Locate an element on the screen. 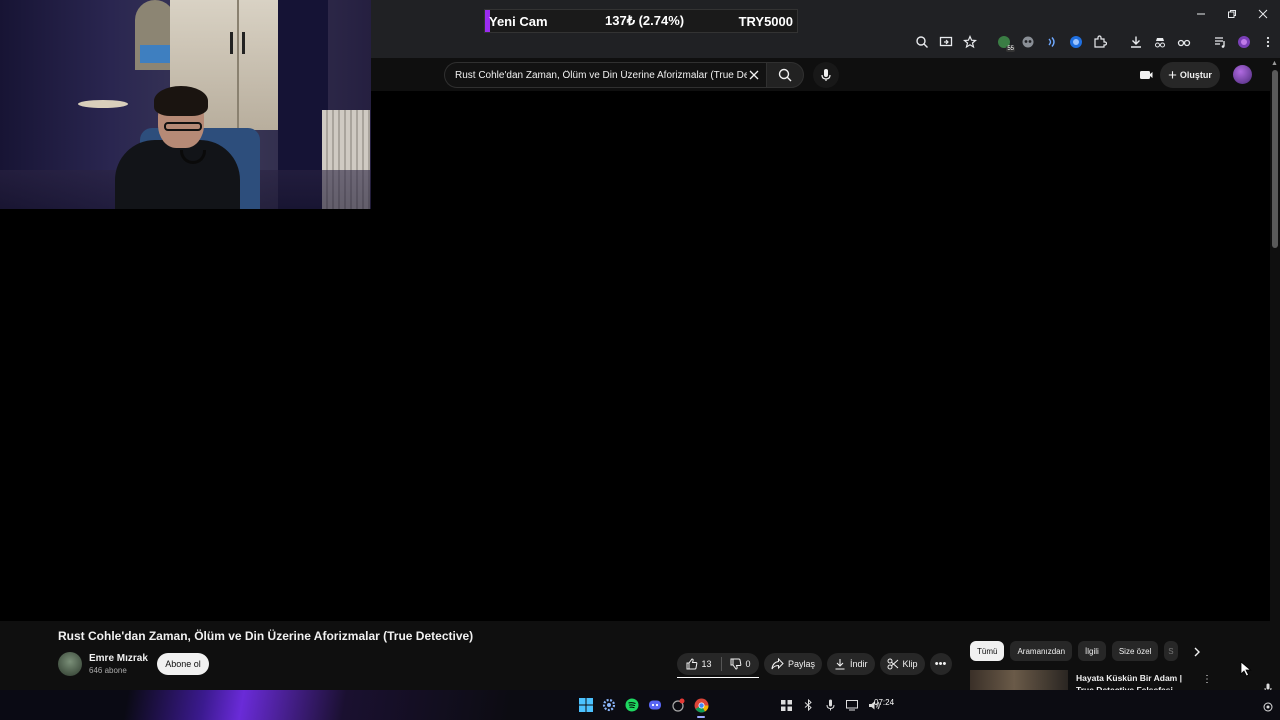  notification-app-icon is located at coordinates (678, 705).